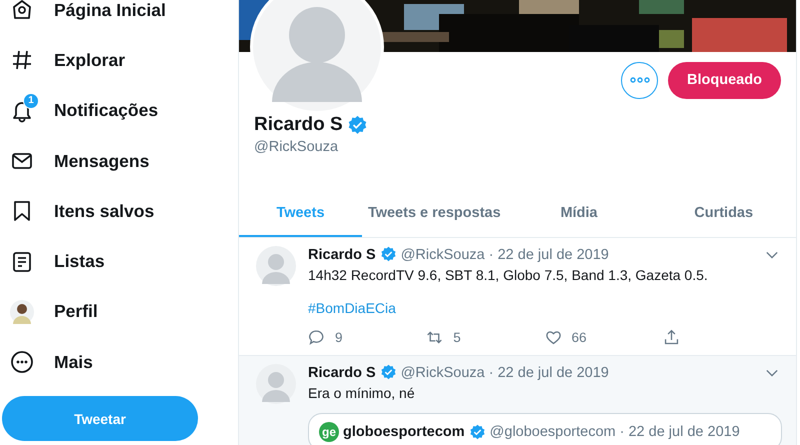 The width and height of the screenshot is (800, 445). What do you see at coordinates (298, 125) in the screenshot?
I see `profile-name: Ricardo S` at bounding box center [298, 125].